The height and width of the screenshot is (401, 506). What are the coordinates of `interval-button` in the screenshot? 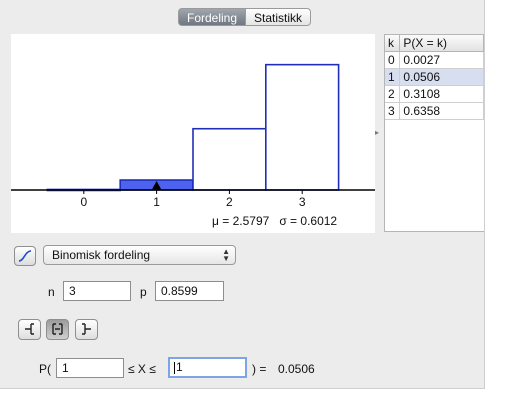 It's located at (57, 329).